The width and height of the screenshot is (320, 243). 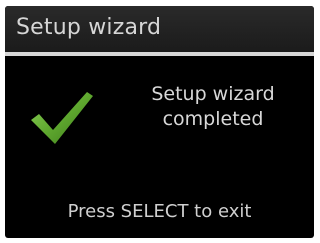 What do you see at coordinates (159, 54) in the screenshot?
I see `title-divider` at bounding box center [159, 54].